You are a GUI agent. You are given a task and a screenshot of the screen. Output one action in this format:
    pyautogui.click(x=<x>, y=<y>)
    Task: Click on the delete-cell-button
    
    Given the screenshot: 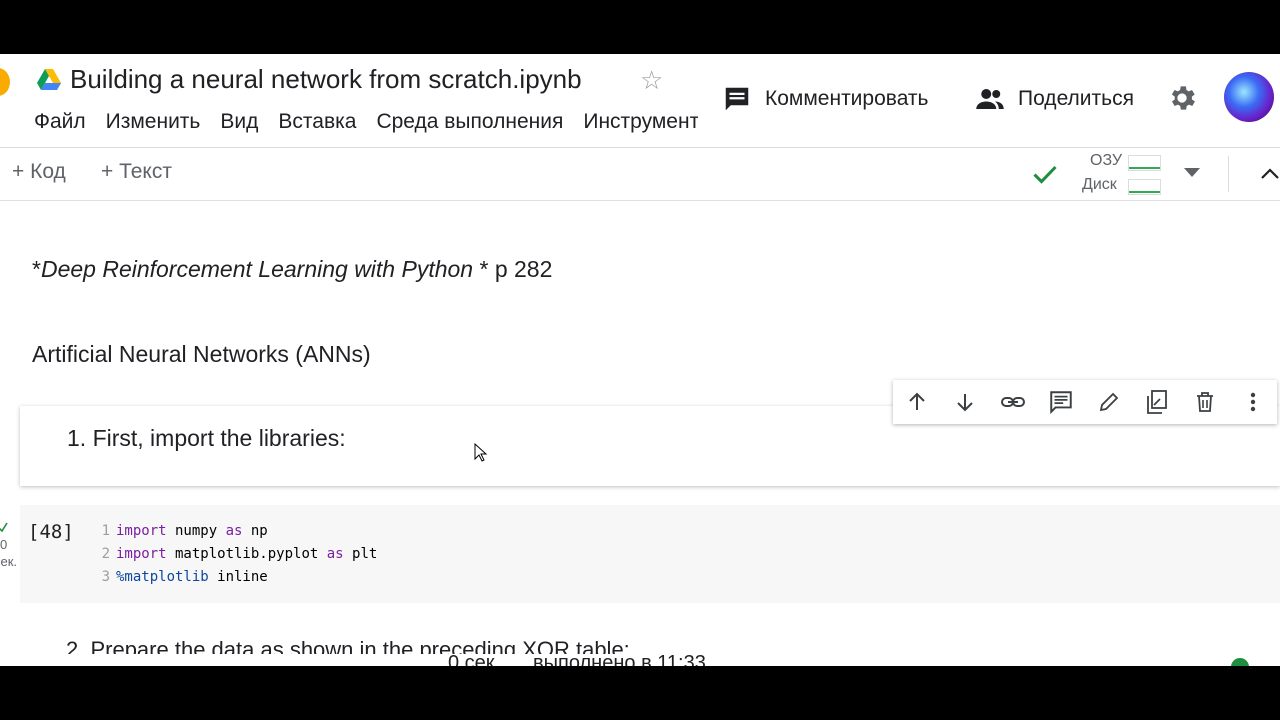 What is the action you would take?
    pyautogui.click(x=1205, y=402)
    